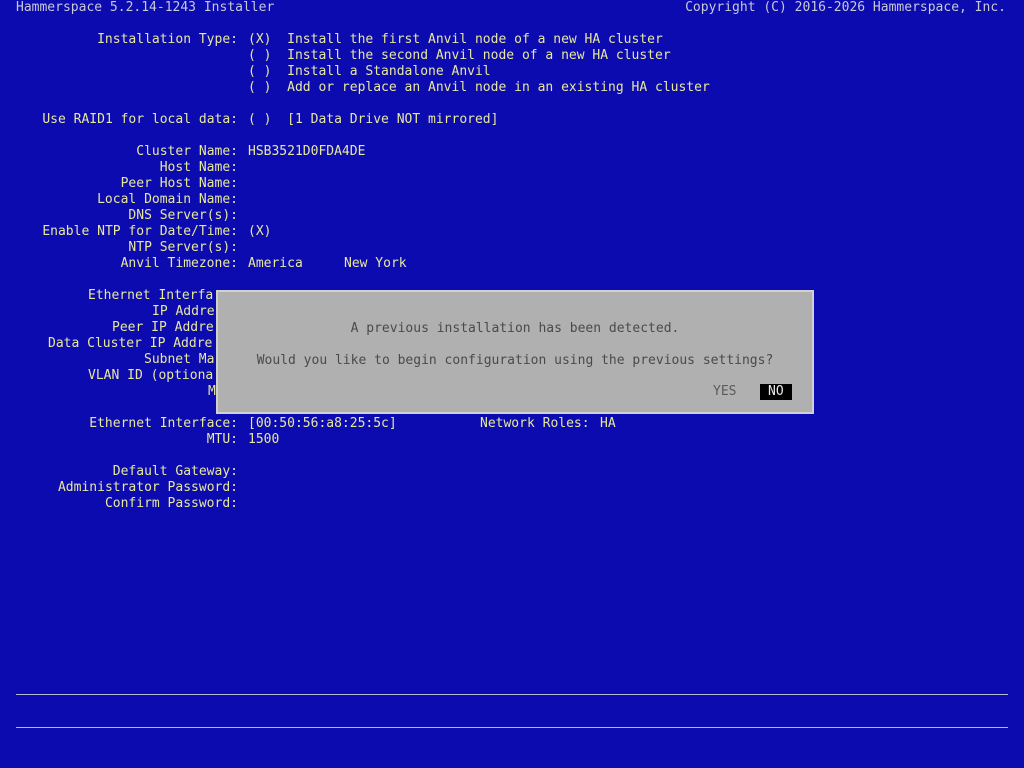  I want to click on iface1-data-cluster-ip-label: Data Cluster IP Addre, so click(130, 343).